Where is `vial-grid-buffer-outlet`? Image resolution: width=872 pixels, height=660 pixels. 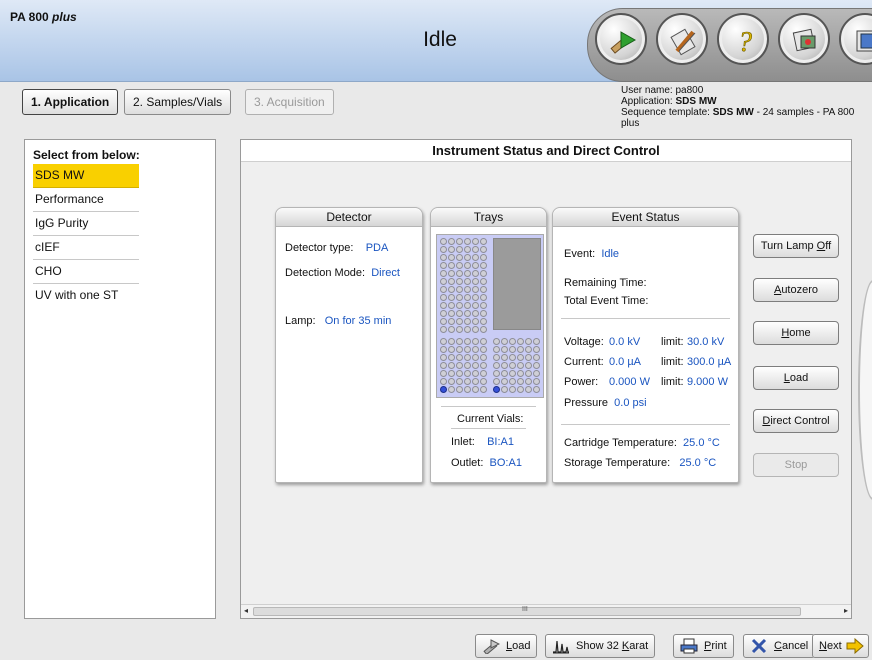 vial-grid-buffer-outlet is located at coordinates (517, 366).